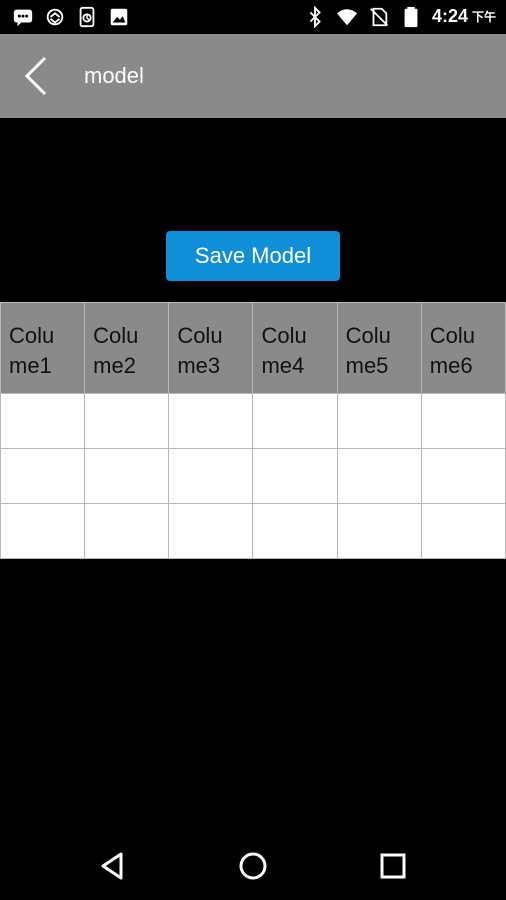  Describe the element at coordinates (483, 17) in the screenshot. I see `clock-ampm: 下午` at that location.